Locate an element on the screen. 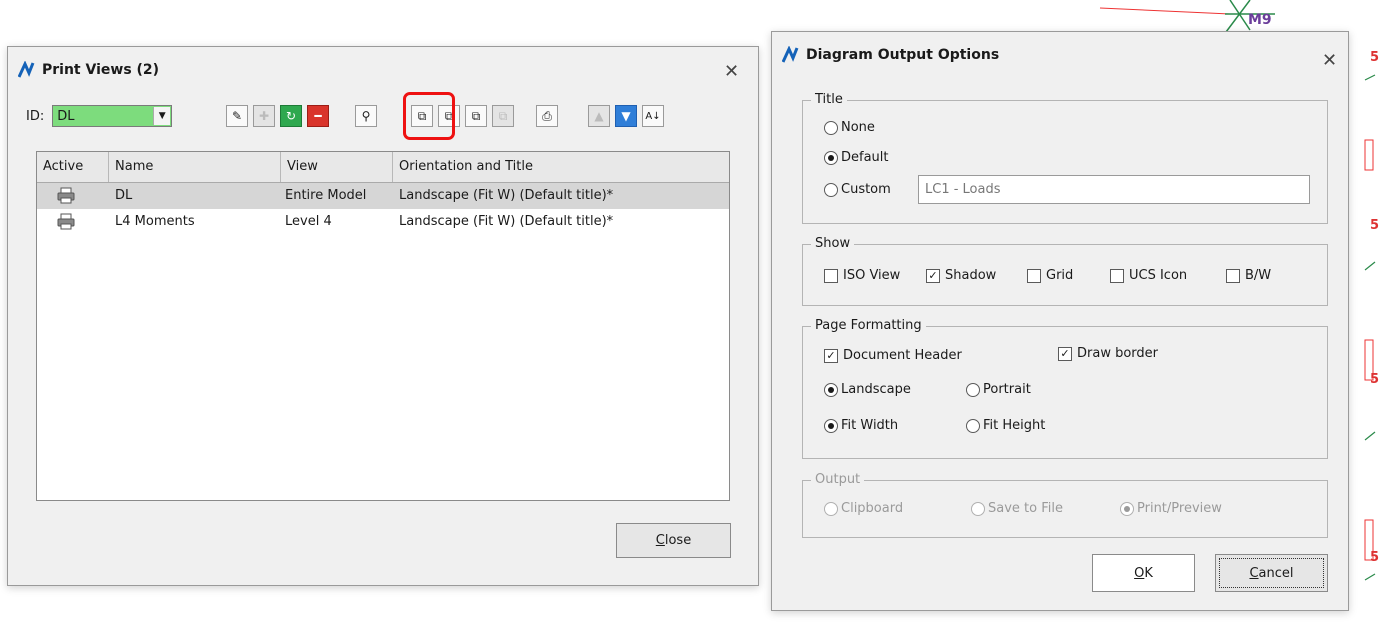 The image size is (1381, 622). group-label: Show is located at coordinates (833, 243).